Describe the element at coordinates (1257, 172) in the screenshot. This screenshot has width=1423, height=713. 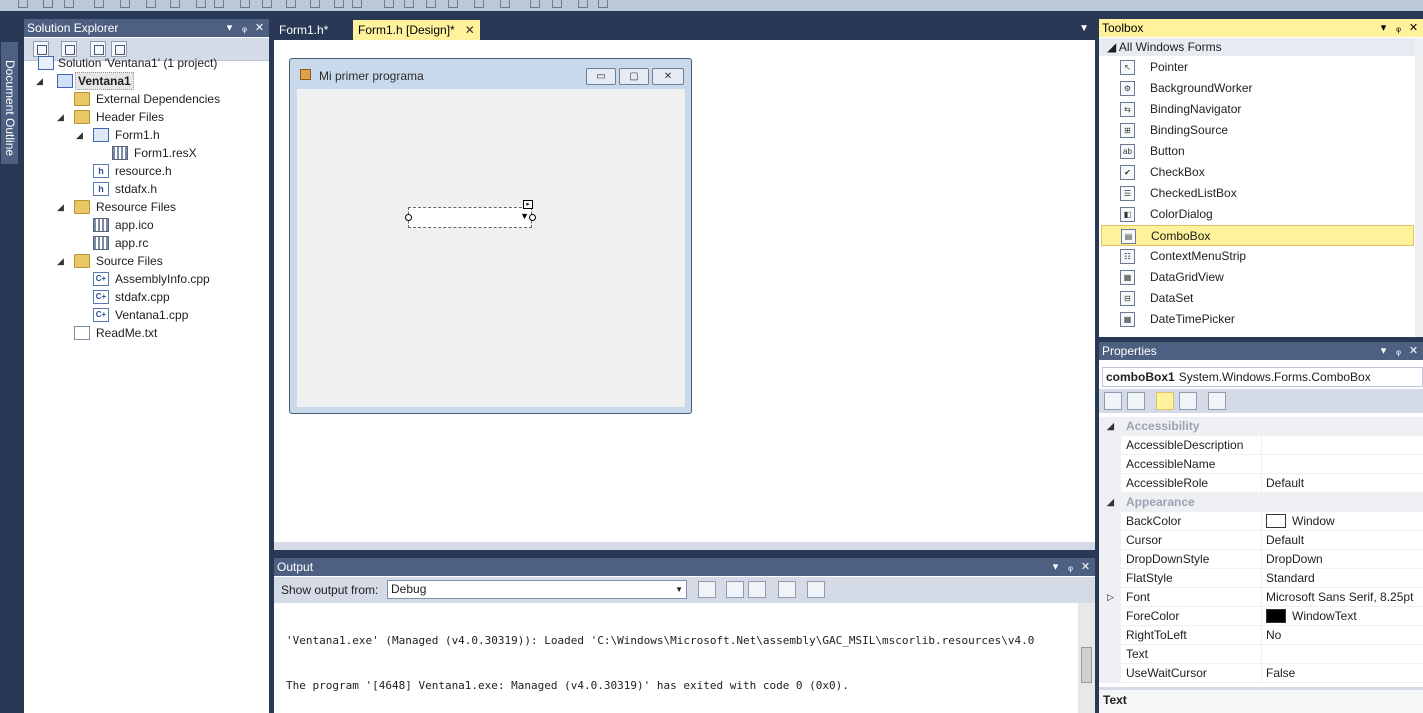
I see `toolbox-item: ✔ CheckBox` at that location.